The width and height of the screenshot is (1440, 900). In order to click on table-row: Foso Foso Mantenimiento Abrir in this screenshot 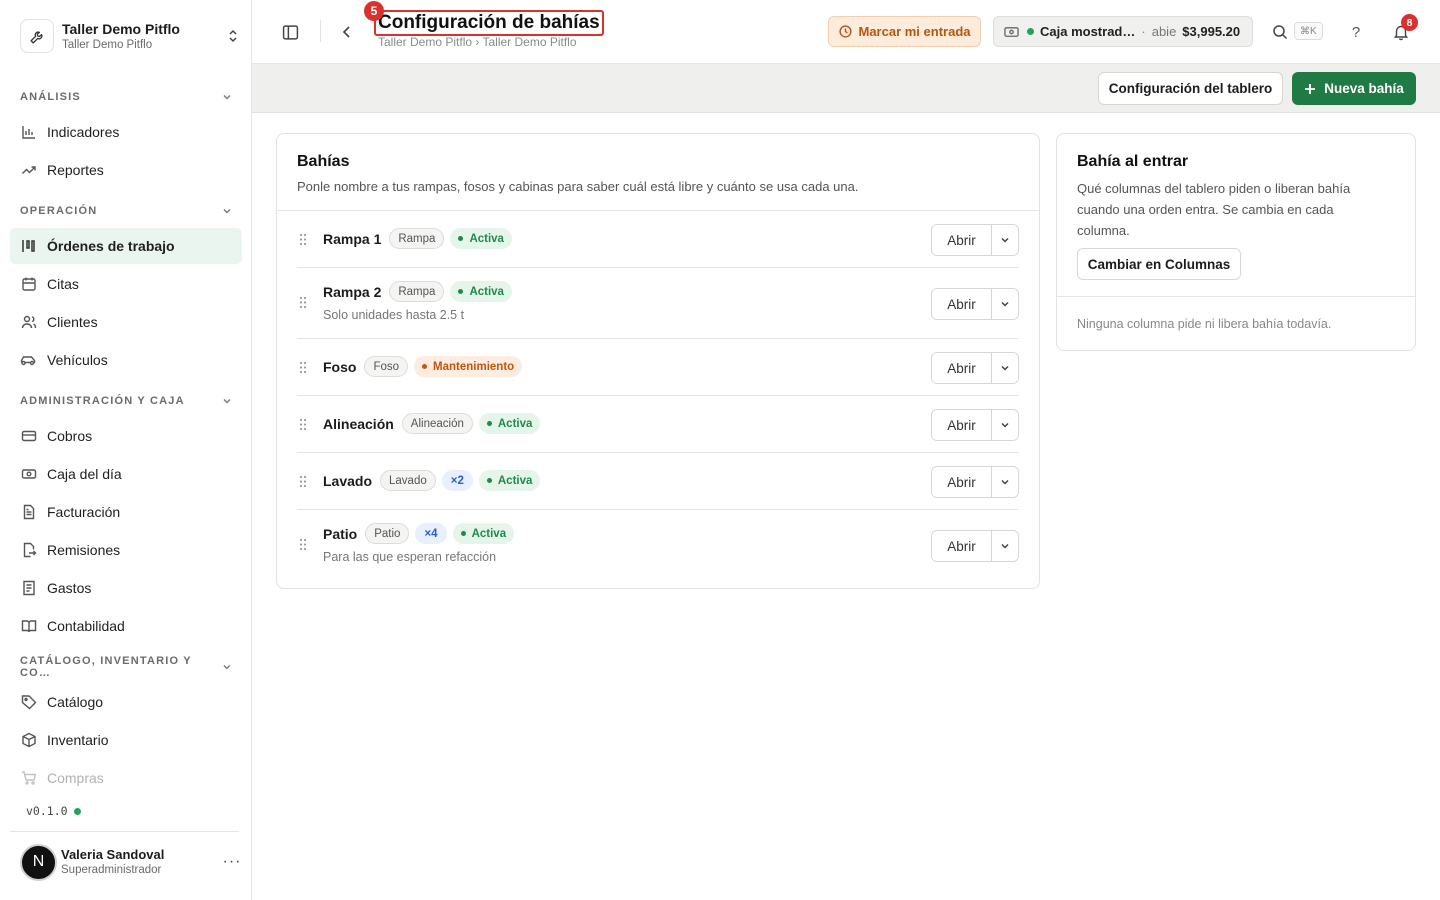, I will do `click(658, 367)`.